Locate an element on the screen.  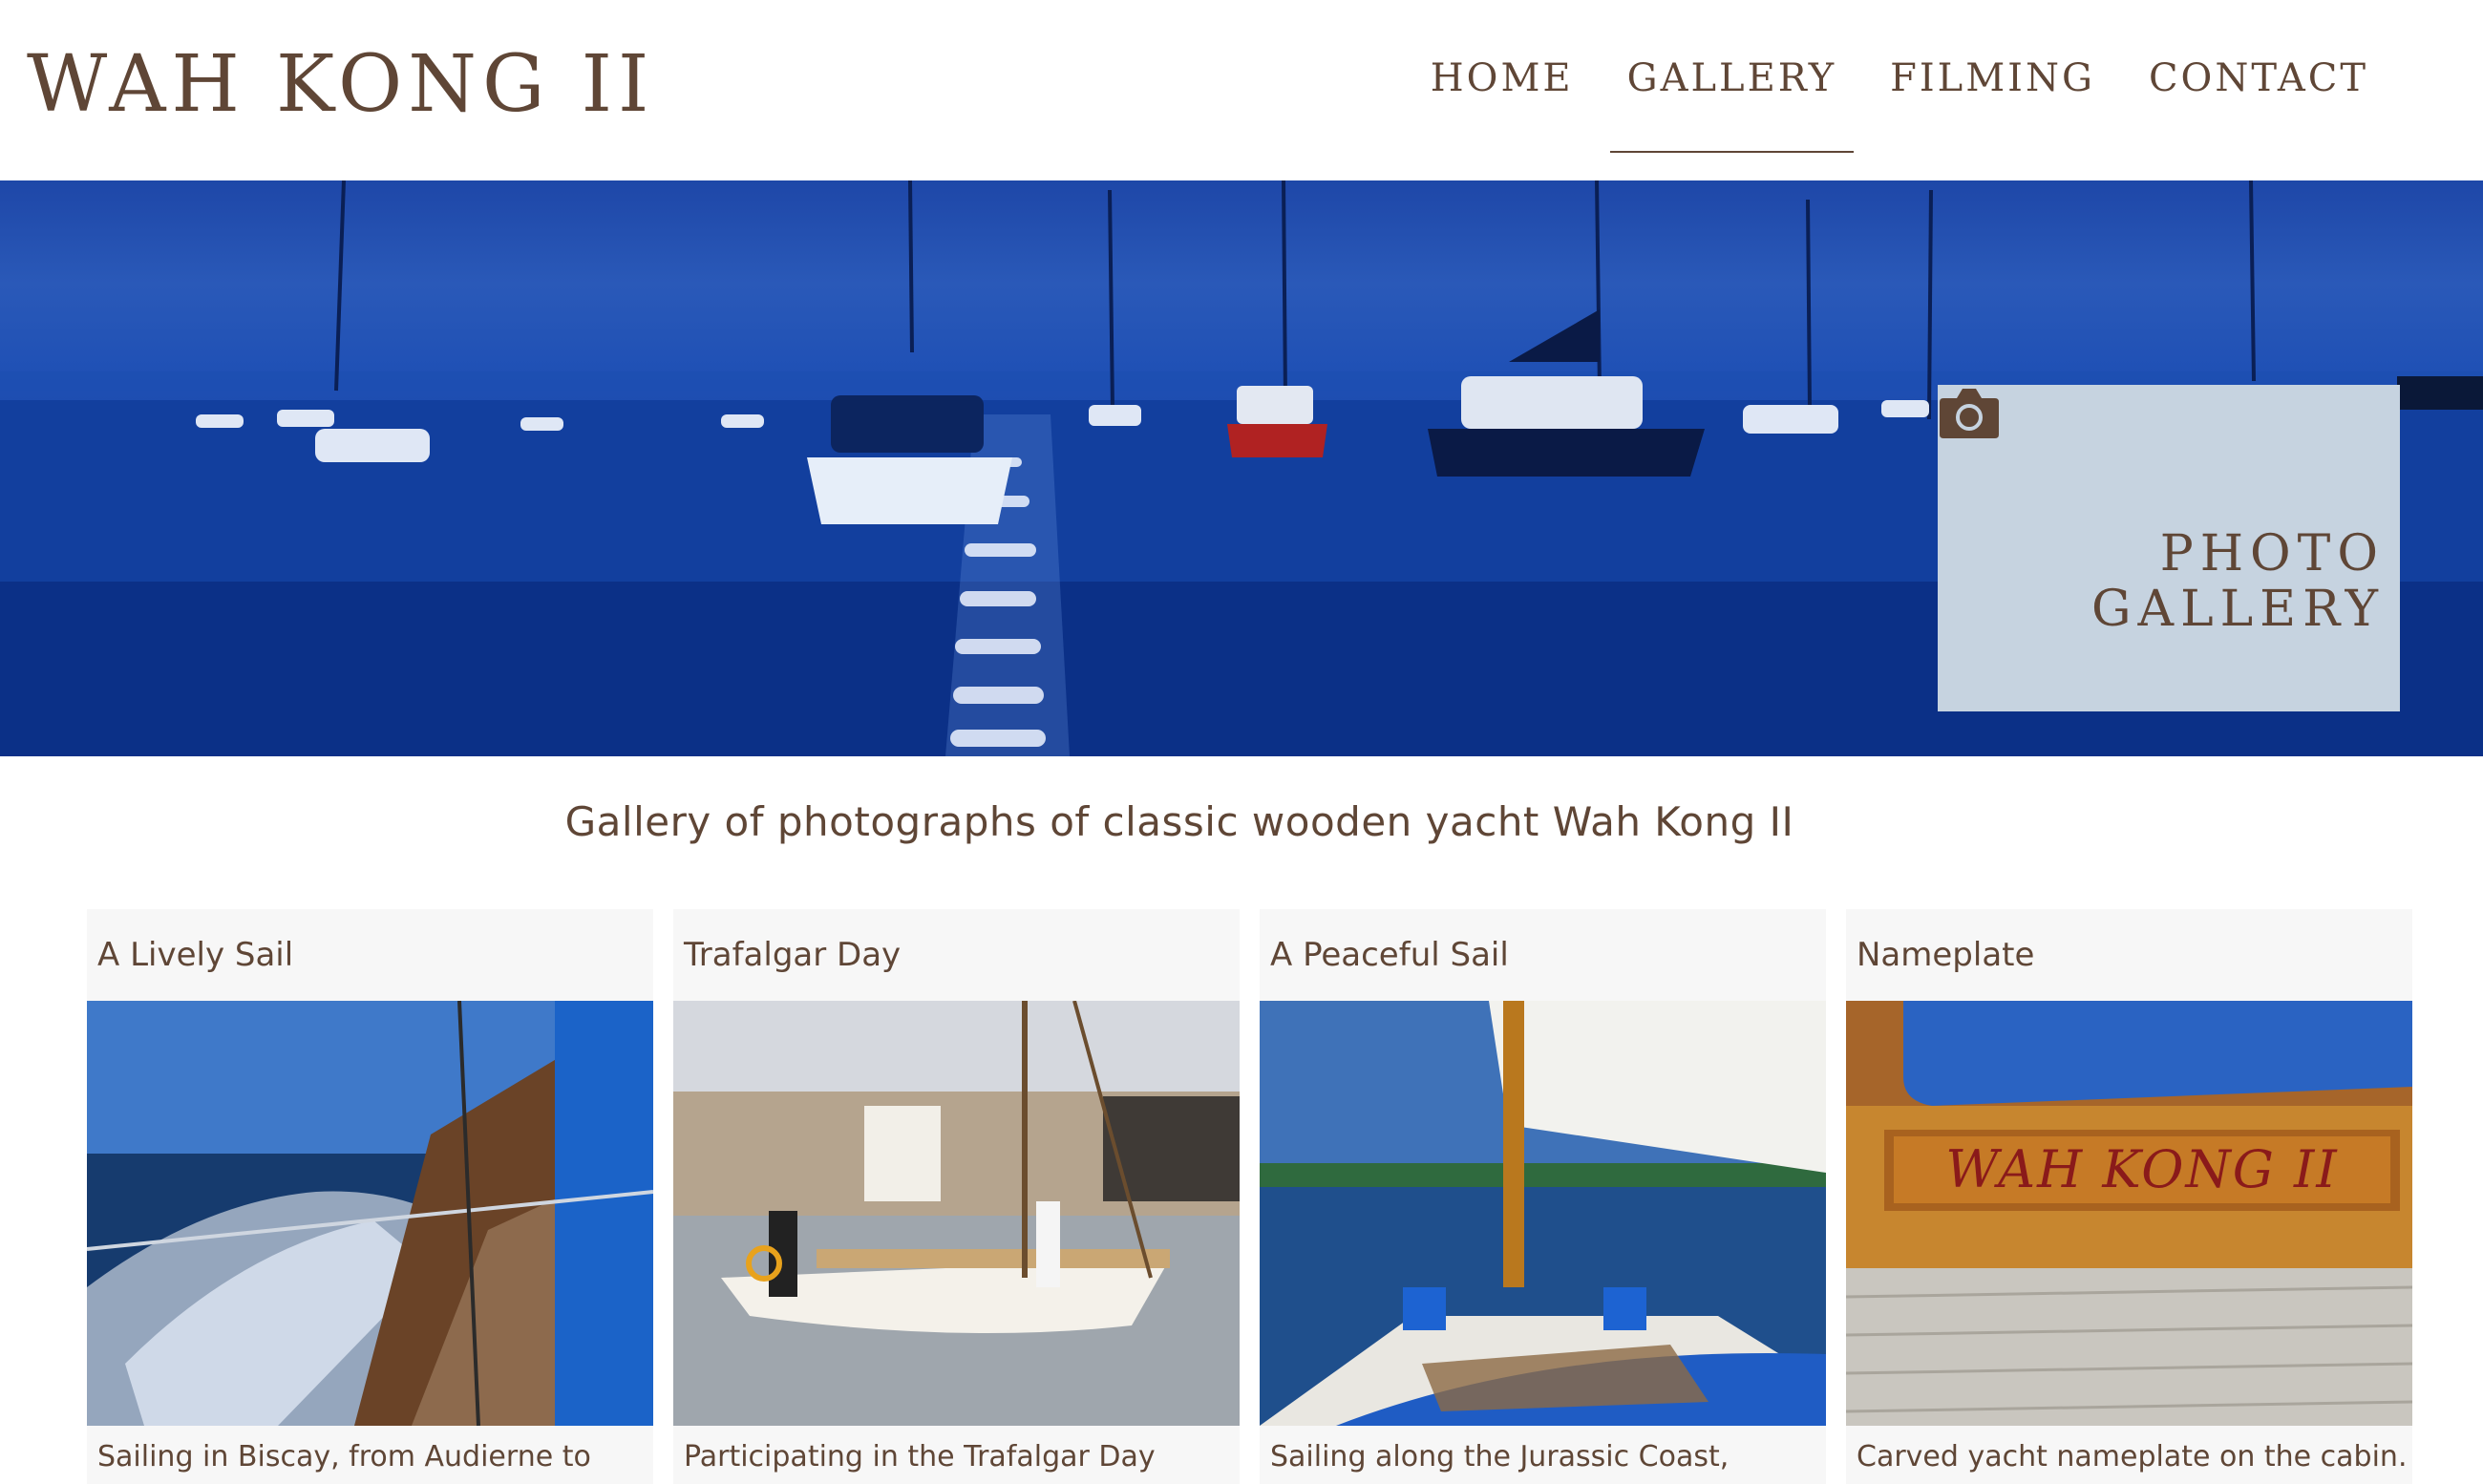
peaceful-sail-photo is located at coordinates (1543, 1214).